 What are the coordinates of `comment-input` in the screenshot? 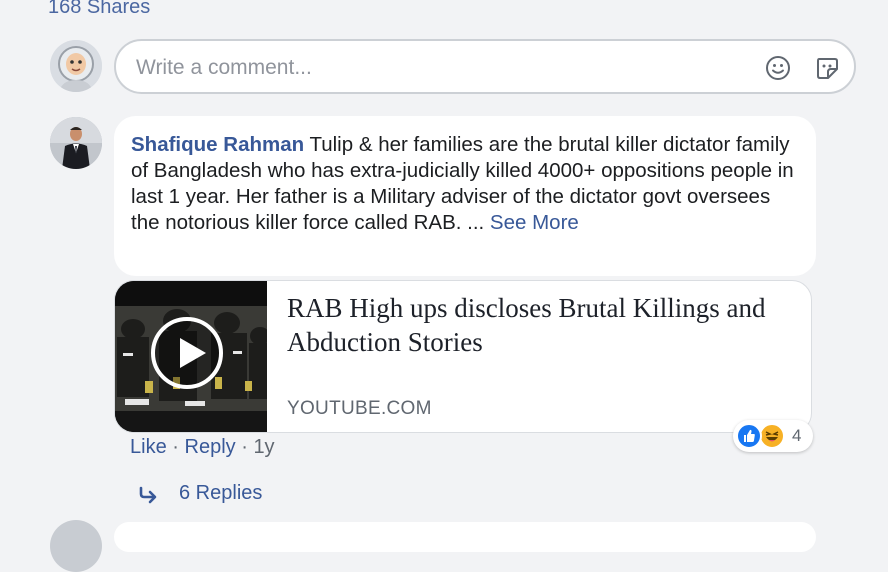 It's located at (436, 67).